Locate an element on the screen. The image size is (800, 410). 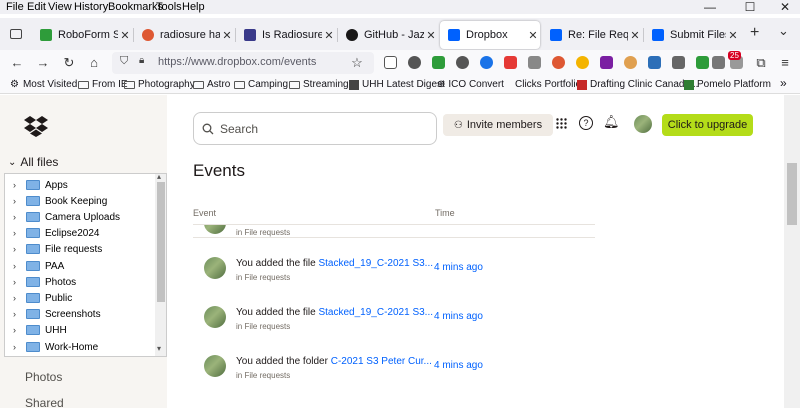
all-files-header: ⌄ All files is located at coordinates (33, 162).